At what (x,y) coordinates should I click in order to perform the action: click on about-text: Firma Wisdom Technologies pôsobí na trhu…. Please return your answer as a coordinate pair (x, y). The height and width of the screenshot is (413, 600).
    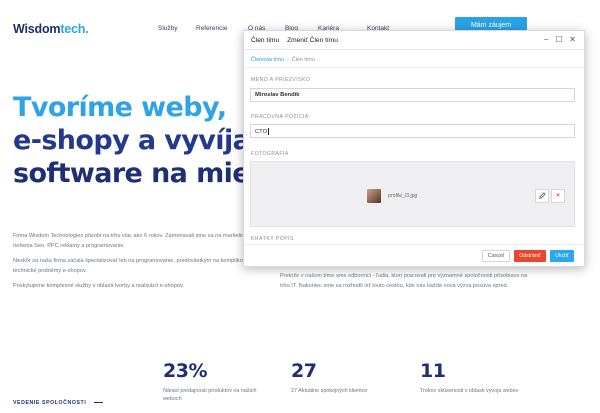
    Looking at the image, I should click on (135, 265).